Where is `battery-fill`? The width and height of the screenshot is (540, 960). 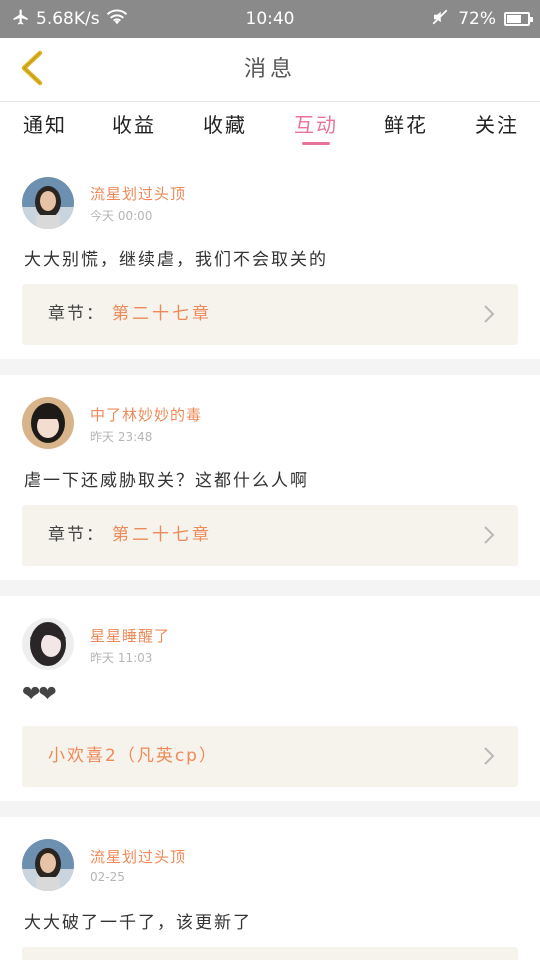
battery-fill is located at coordinates (514, 19).